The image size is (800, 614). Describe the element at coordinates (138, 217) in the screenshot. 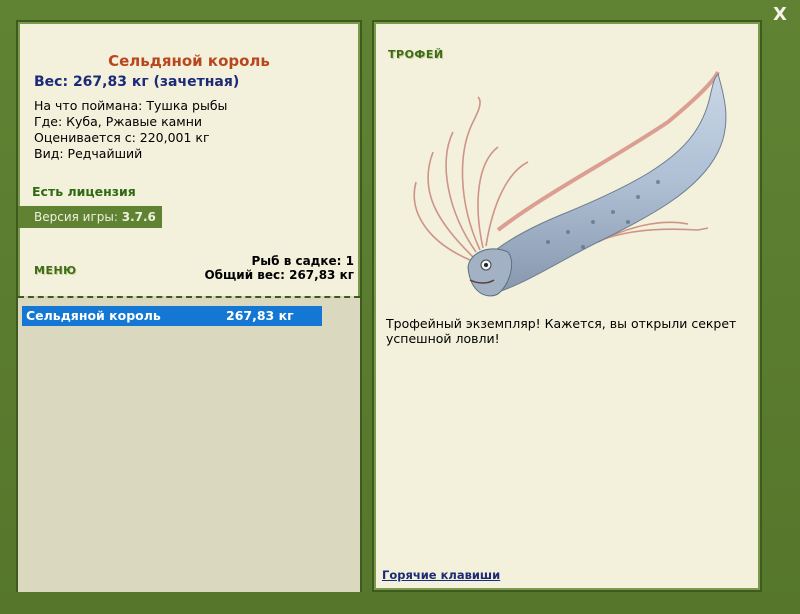

I see `version-value: 3.7.6` at that location.